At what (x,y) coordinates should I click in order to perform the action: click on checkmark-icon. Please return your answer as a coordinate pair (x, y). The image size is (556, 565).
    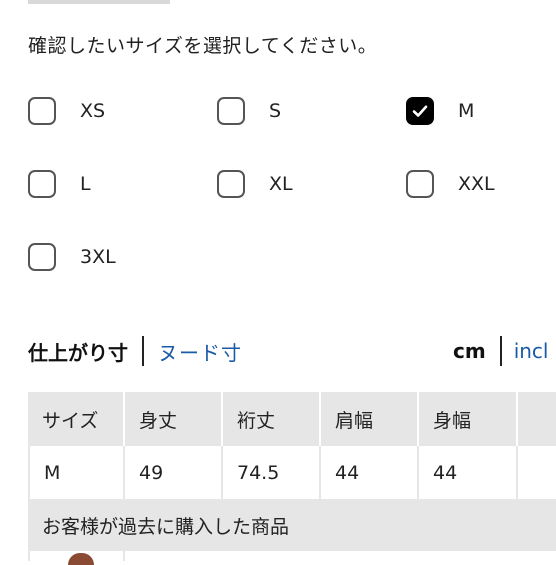
    Looking at the image, I should click on (420, 111).